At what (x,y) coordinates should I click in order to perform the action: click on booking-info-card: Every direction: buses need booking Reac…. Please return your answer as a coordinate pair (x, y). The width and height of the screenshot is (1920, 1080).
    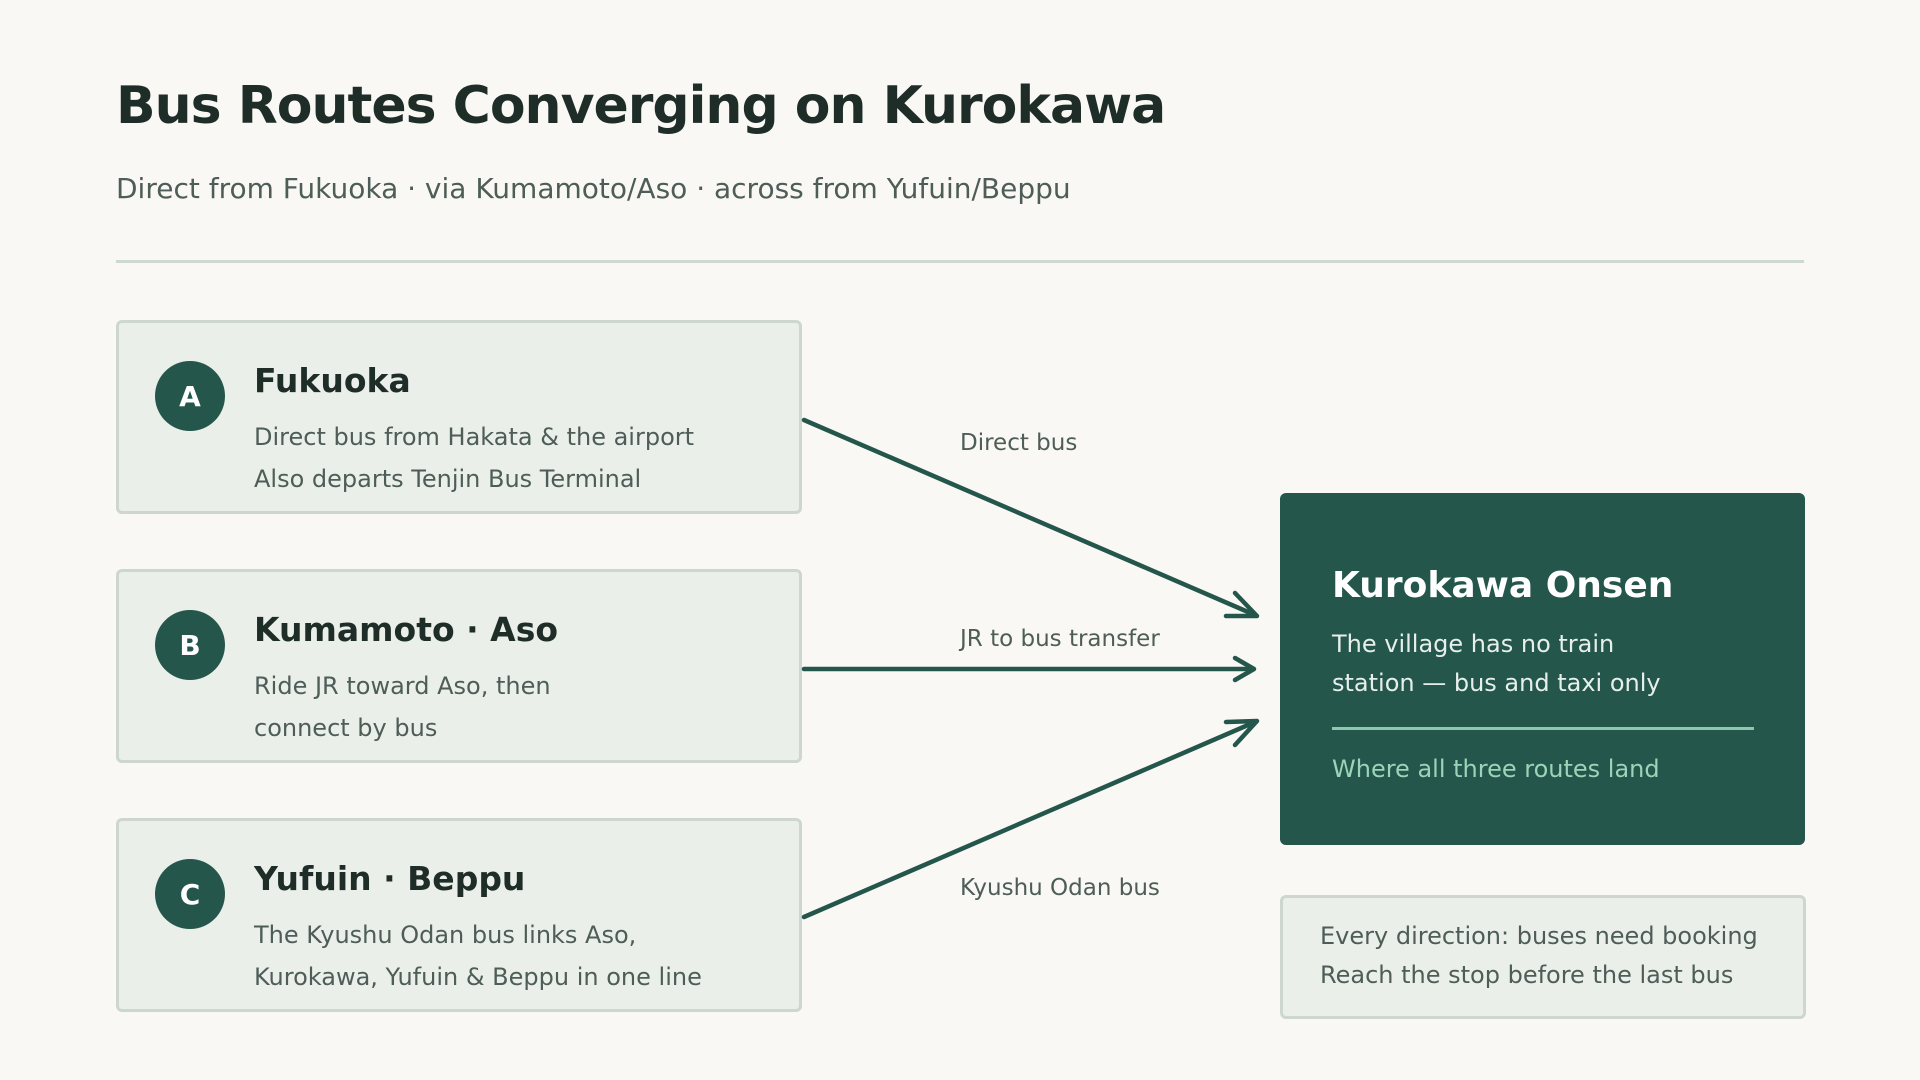
    Looking at the image, I should click on (1543, 957).